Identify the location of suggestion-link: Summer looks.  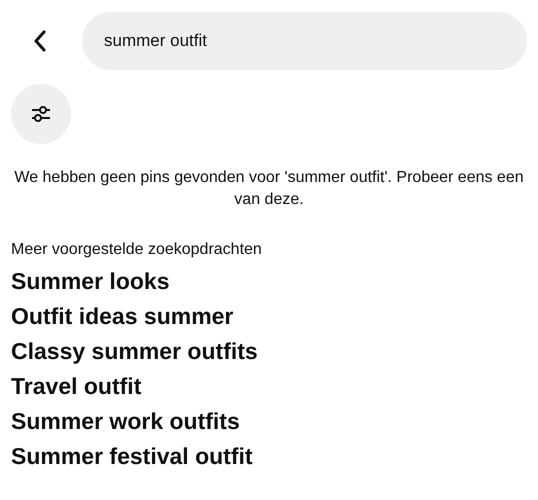
(90, 281).